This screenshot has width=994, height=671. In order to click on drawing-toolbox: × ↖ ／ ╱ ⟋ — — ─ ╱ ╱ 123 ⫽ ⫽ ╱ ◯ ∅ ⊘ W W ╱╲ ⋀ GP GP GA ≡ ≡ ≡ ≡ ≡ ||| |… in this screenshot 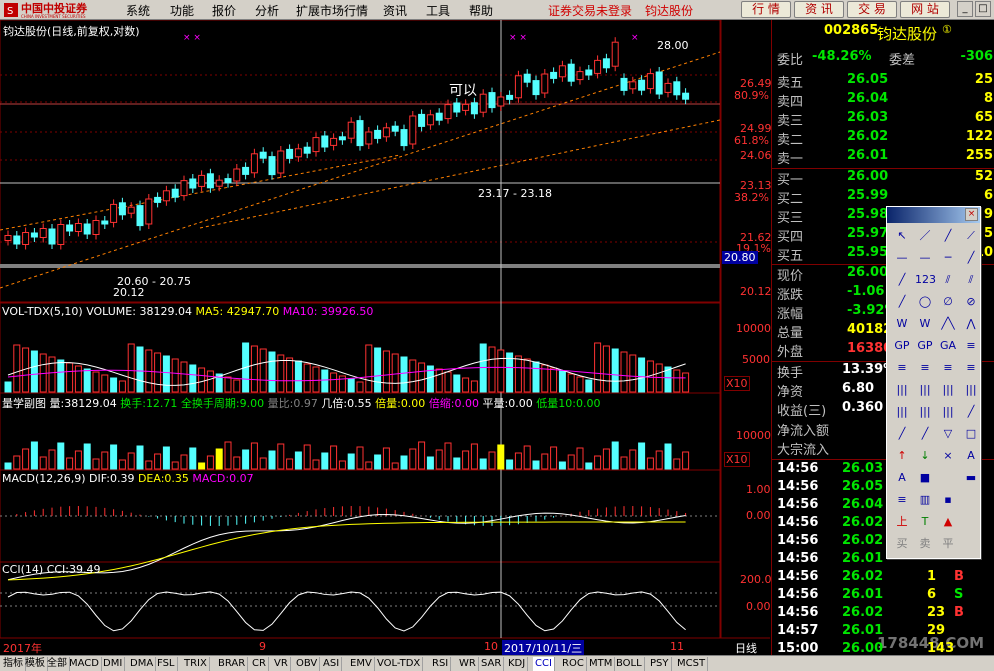, I will do `click(933, 382)`.